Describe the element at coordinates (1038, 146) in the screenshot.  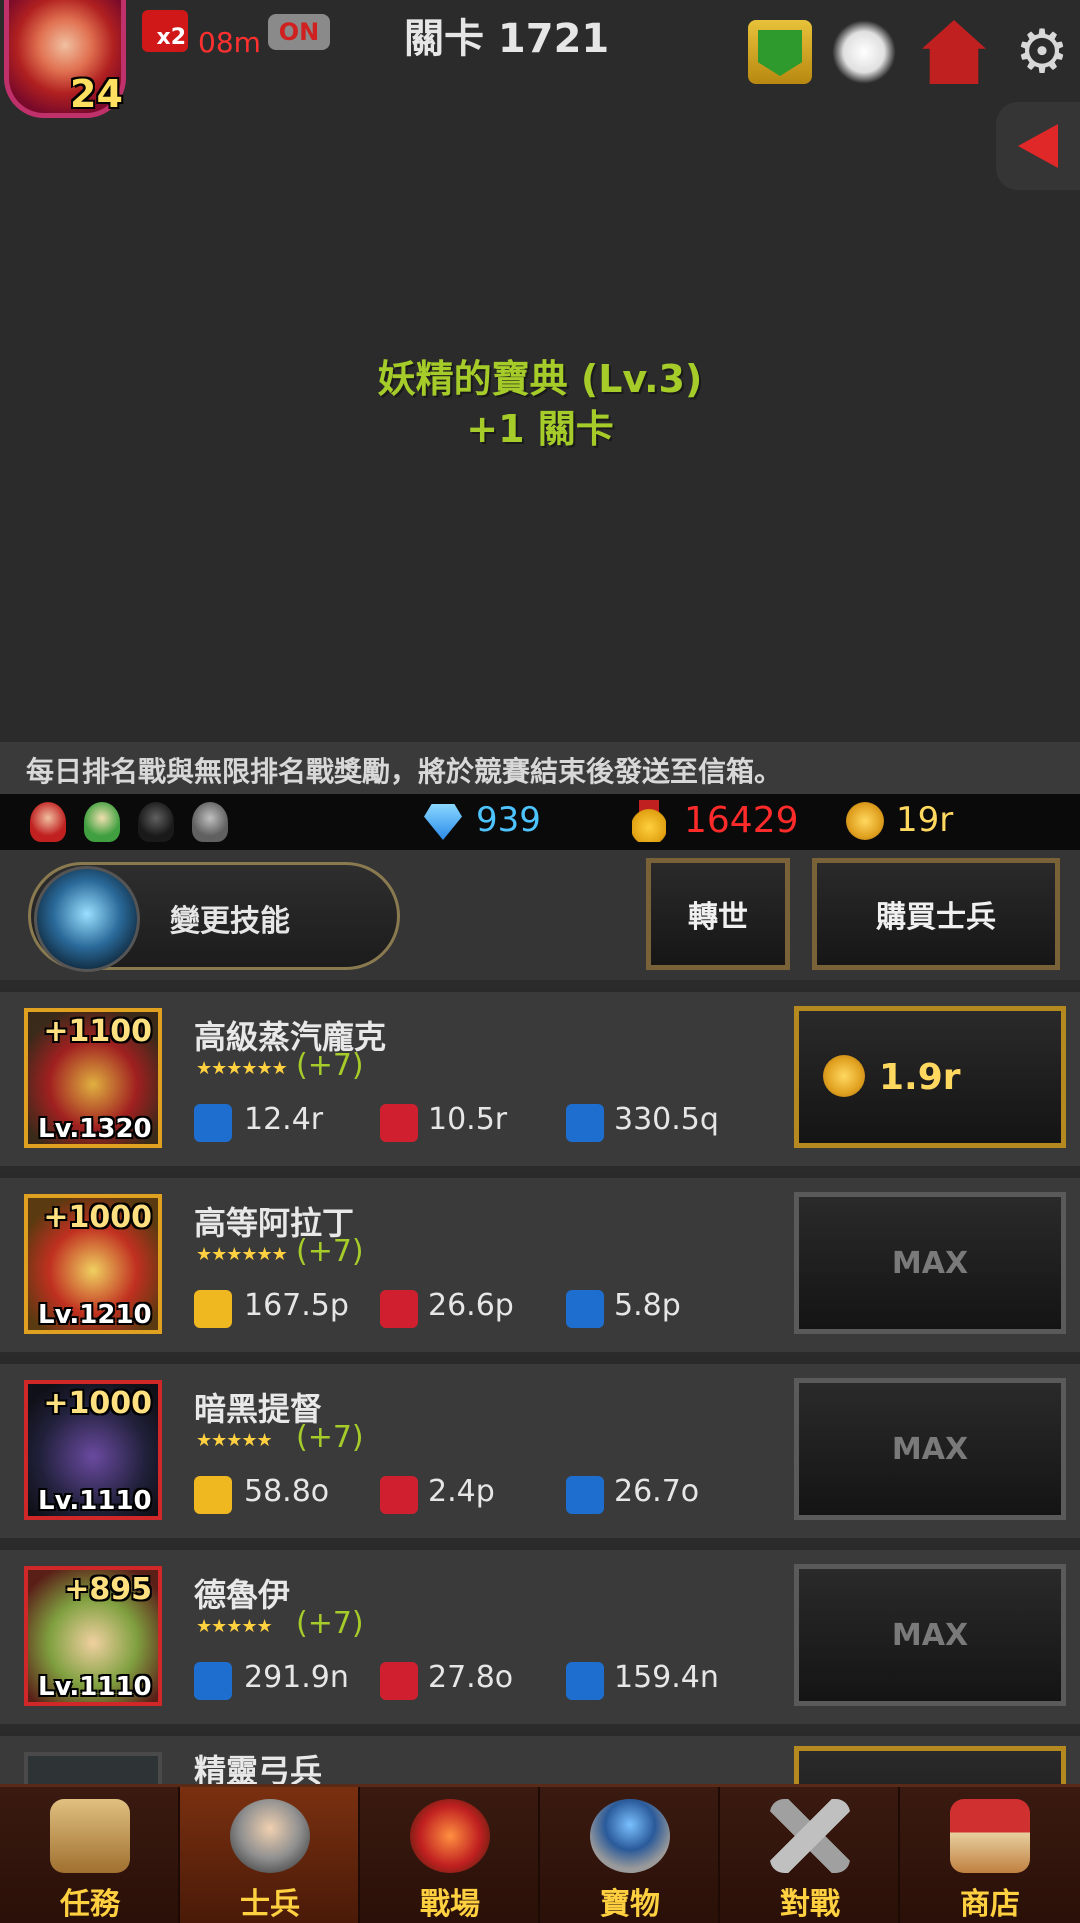
I see `side-panel-toggle-arrow-icon` at that location.